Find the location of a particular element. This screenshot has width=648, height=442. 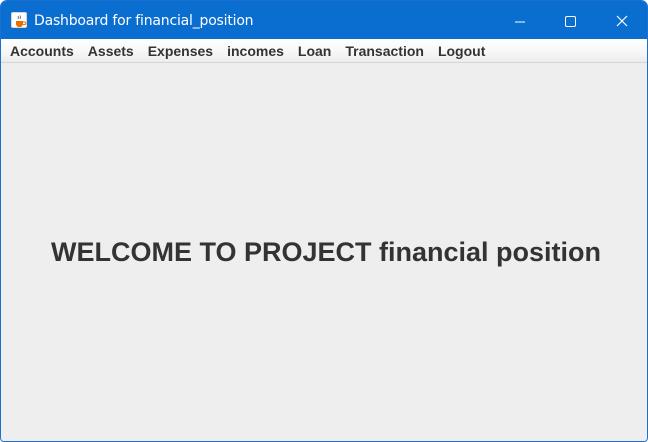

close-icon is located at coordinates (622, 21).